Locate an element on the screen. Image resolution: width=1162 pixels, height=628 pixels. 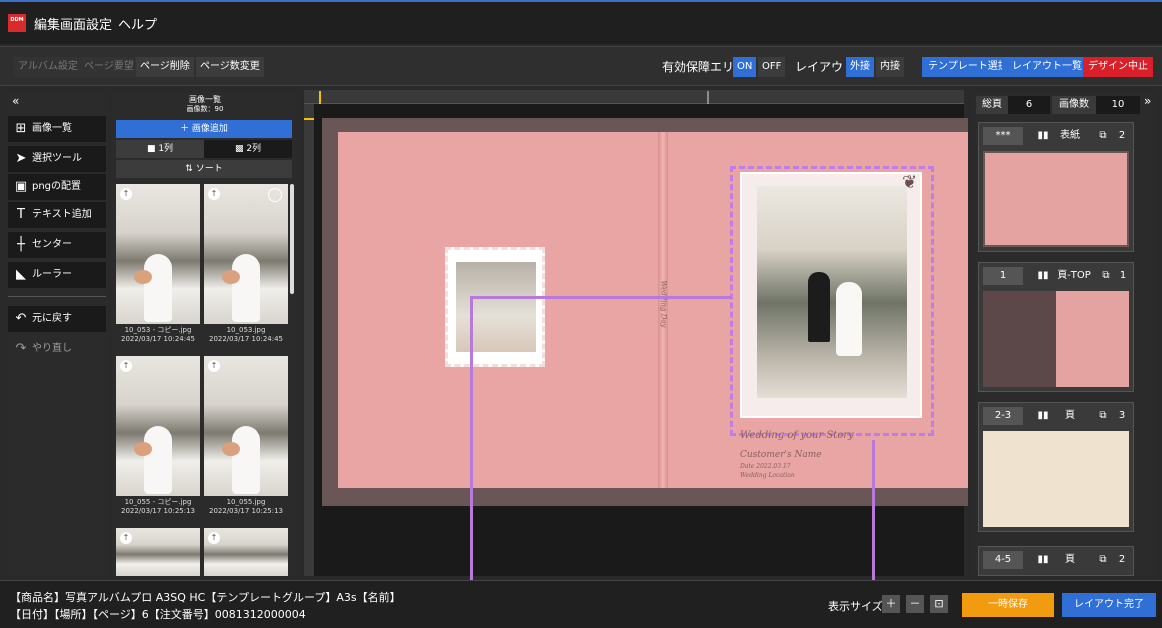
spine-script-text: Wedding Day is located at coordinates (663, 304).